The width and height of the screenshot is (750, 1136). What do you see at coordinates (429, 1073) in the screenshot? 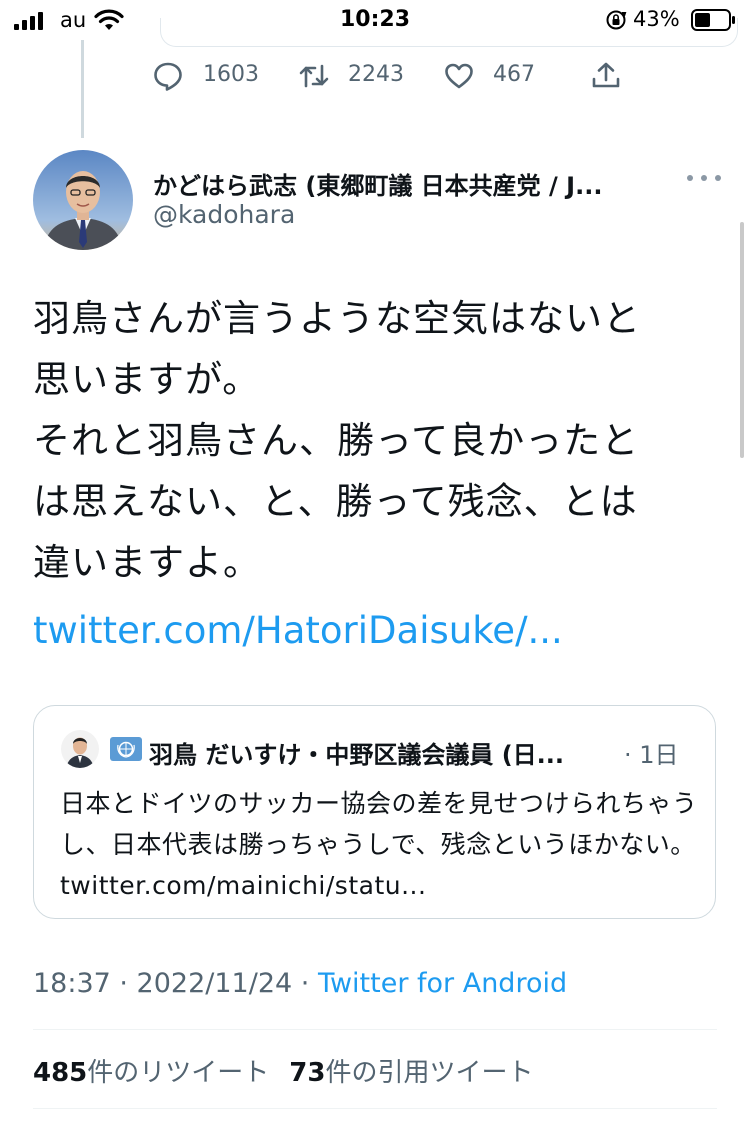
I see `quote-stat-label: 件の引用ツイート` at bounding box center [429, 1073].